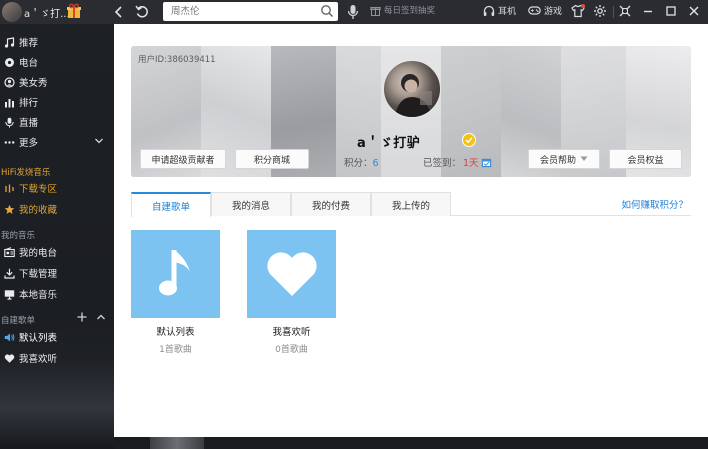  I want to click on headphone-icon, so click(489, 10).